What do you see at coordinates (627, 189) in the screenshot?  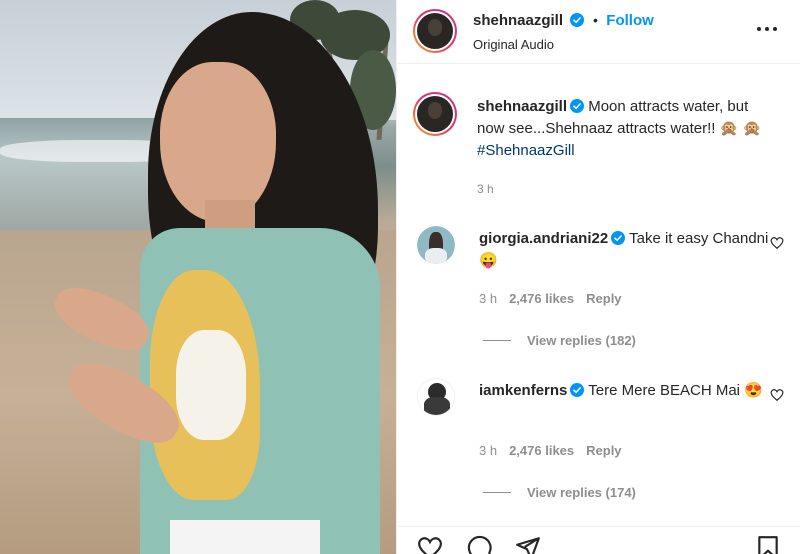 I see `caption-timestamp: 3 h` at bounding box center [627, 189].